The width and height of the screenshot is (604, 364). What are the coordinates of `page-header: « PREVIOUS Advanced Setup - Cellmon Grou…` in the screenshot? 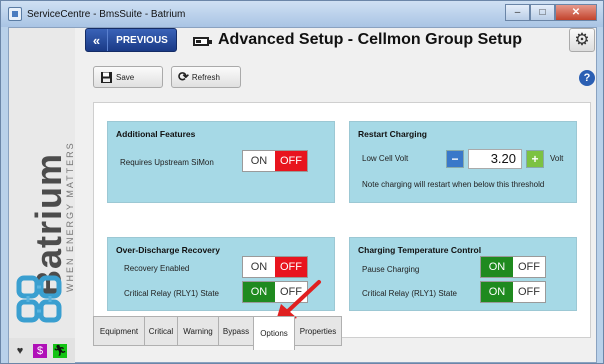 It's located at (336, 44).